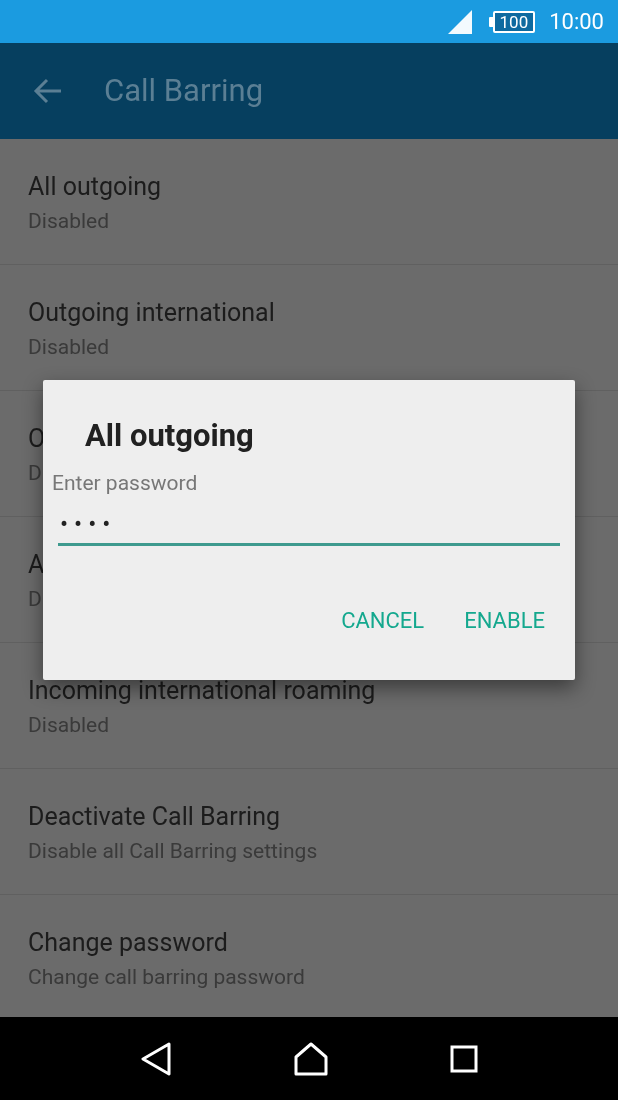 The width and height of the screenshot is (618, 1100). Describe the element at coordinates (459, 21) in the screenshot. I see `signal-icon` at that location.